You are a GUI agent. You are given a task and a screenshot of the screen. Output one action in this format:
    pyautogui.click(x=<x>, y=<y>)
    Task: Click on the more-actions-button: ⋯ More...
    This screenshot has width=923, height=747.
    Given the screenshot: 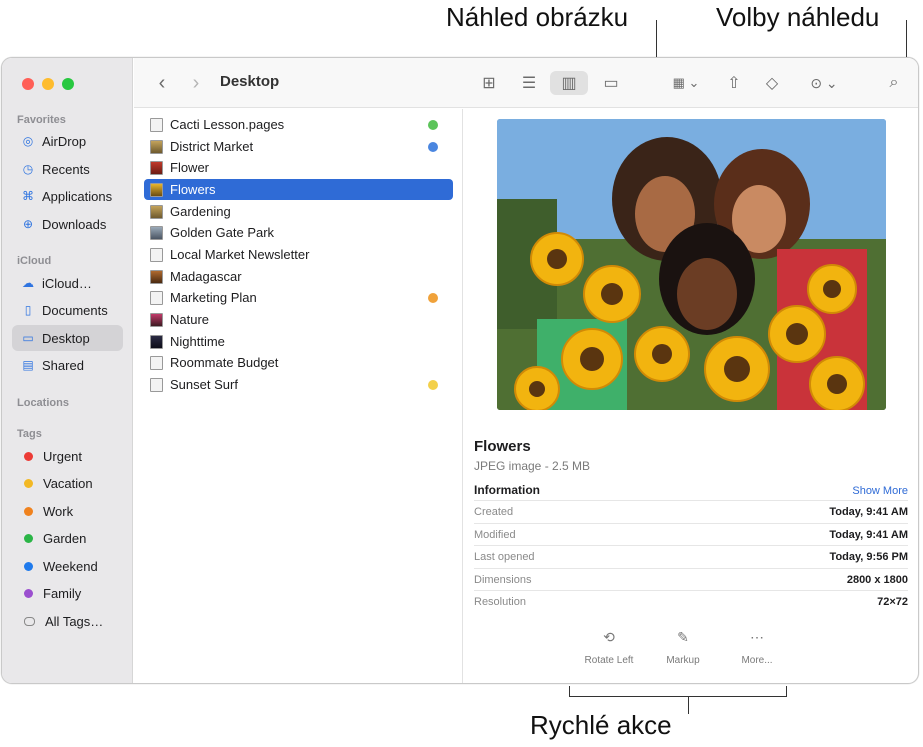 What is the action you would take?
    pyautogui.click(x=757, y=647)
    